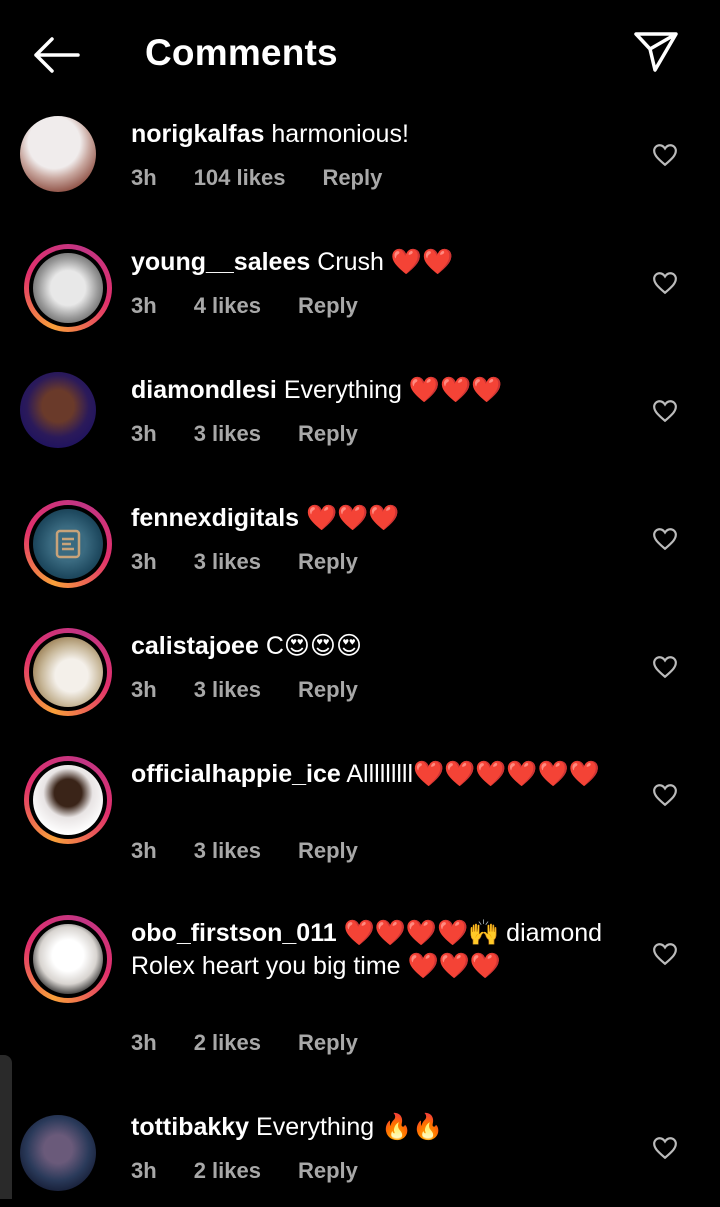 The width and height of the screenshot is (720, 1207). What do you see at coordinates (234, 933) in the screenshot?
I see `comment-username: obo_firstson_011` at bounding box center [234, 933].